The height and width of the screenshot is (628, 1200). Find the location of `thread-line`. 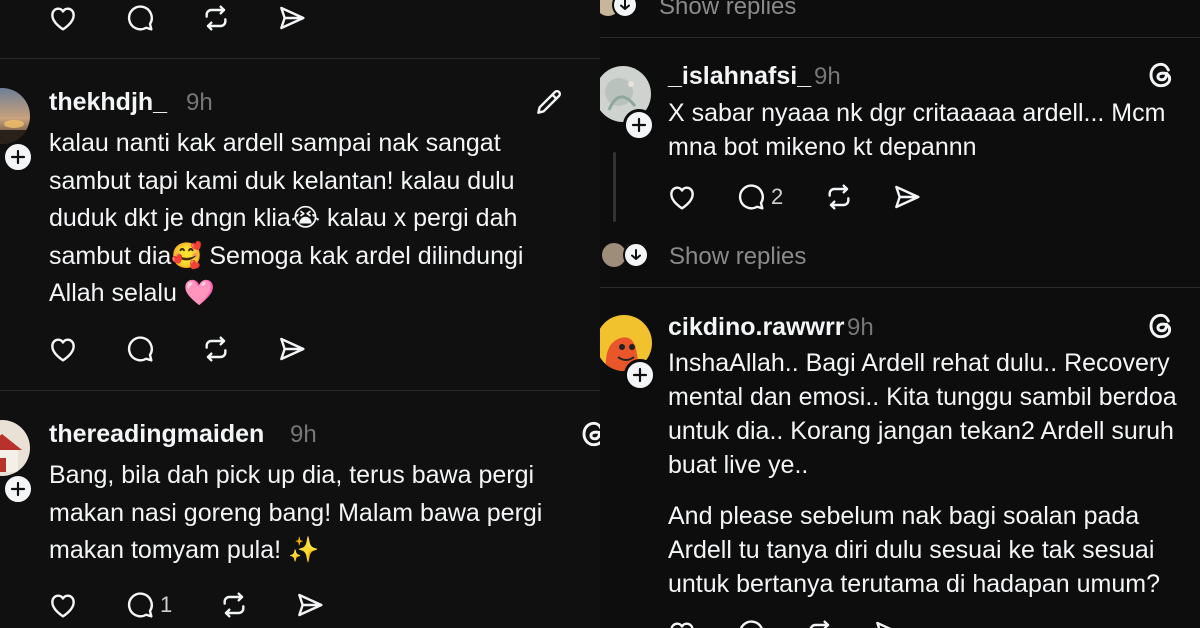

thread-line is located at coordinates (614, 187).